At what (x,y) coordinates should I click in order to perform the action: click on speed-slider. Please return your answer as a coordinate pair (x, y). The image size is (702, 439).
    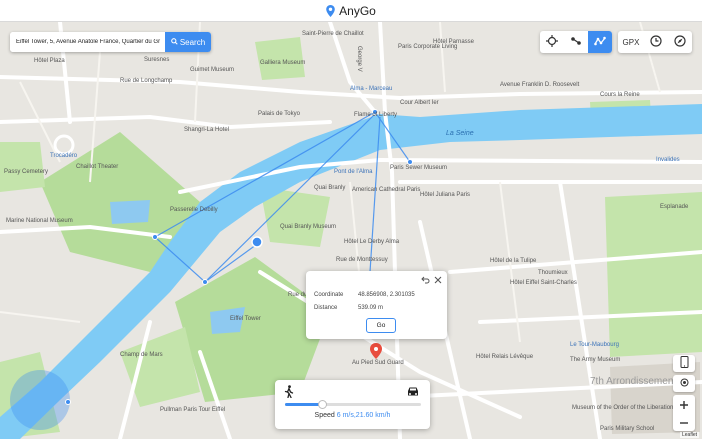
    Looking at the image, I should click on (353, 404).